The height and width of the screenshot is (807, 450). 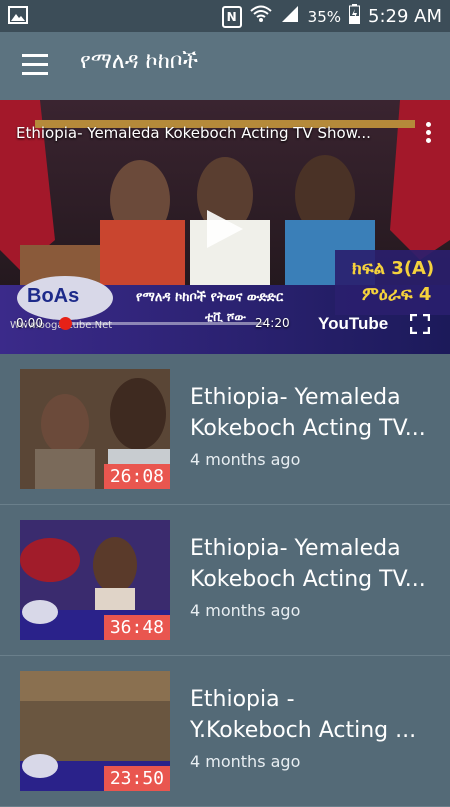 What do you see at coordinates (260, 16) in the screenshot?
I see `wifi-icon` at bounding box center [260, 16].